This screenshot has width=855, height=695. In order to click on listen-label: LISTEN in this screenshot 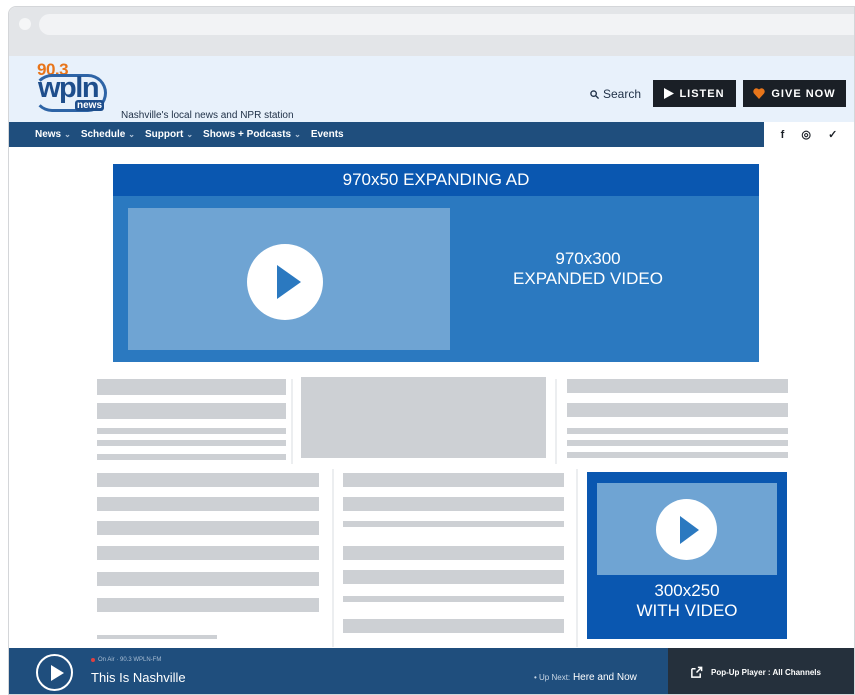, I will do `click(702, 93)`.